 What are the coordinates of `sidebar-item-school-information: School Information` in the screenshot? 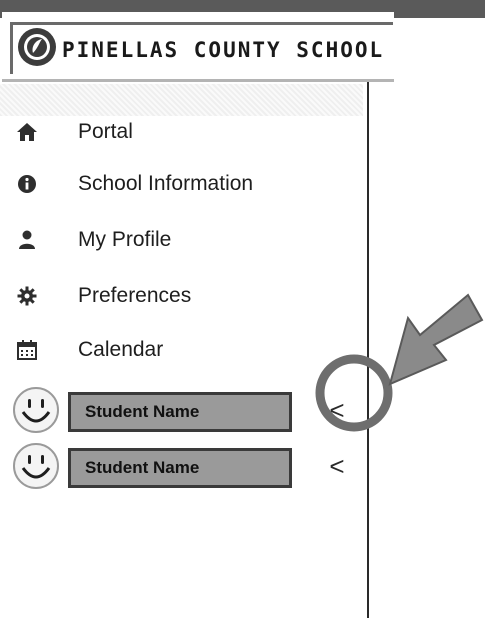 It's located at (180, 184).